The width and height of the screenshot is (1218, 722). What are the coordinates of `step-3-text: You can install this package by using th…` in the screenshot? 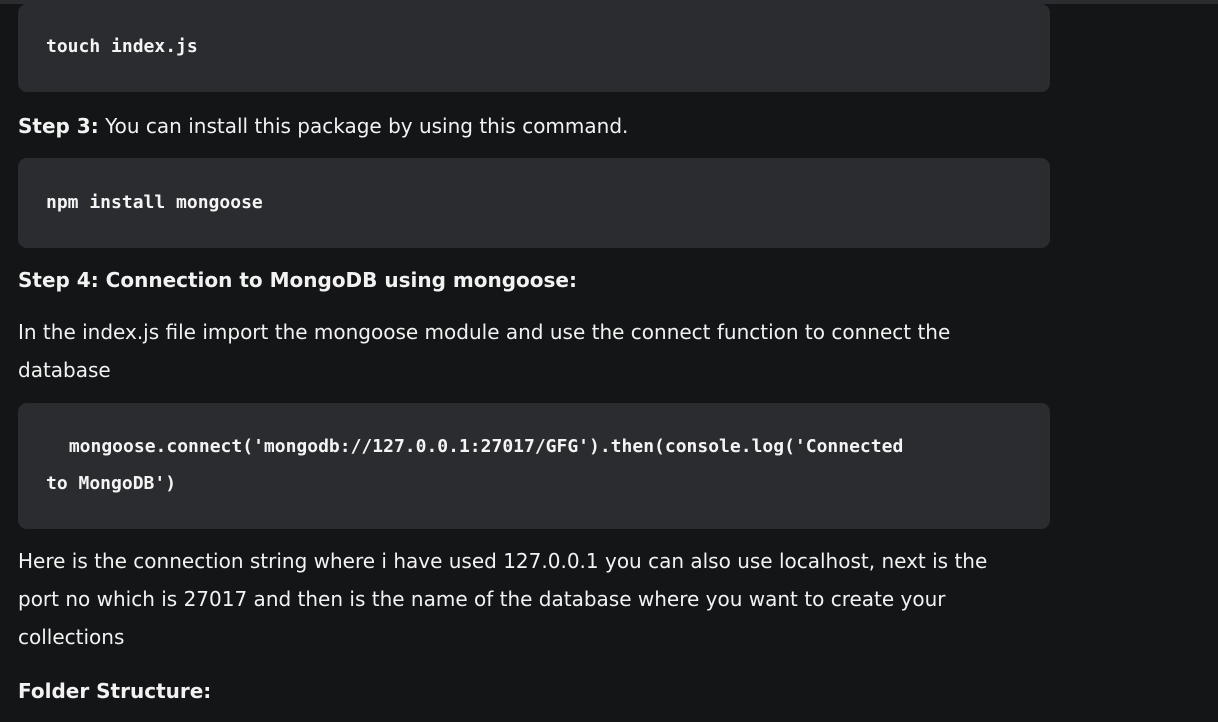 It's located at (363, 126).